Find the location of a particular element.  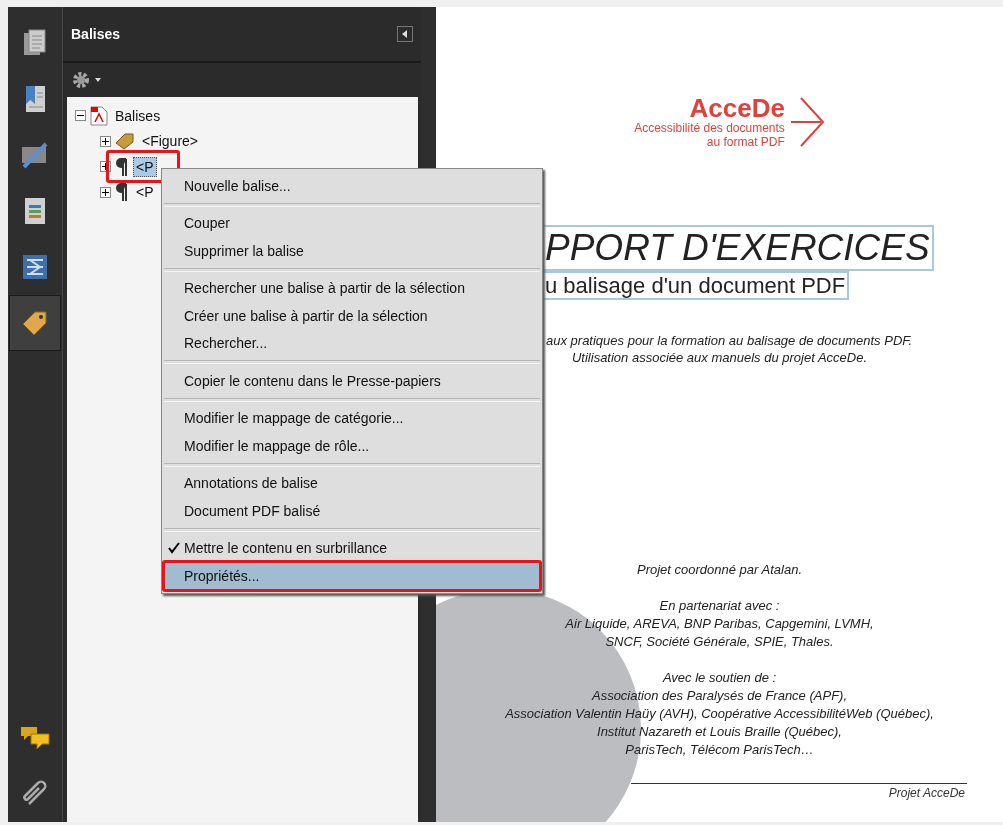

credit-line: Association des Paralysés de France (APF), is located at coordinates (719, 696).